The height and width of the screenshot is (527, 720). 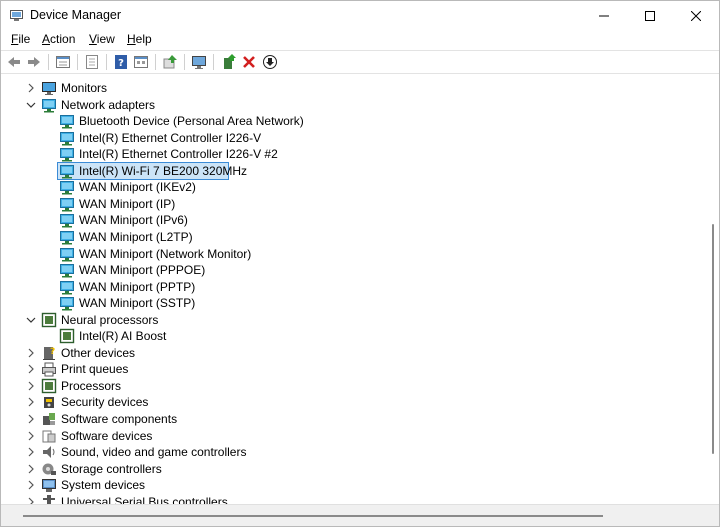 I want to click on vertical-scrollbar-thumb, so click(x=713, y=339).